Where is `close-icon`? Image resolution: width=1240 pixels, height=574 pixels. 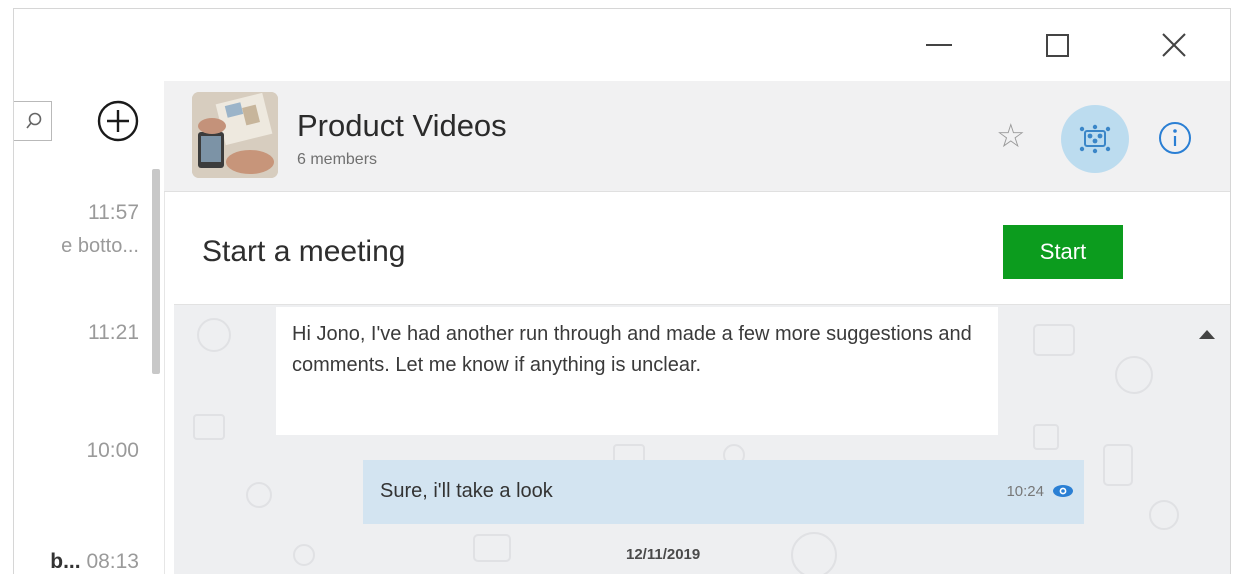 close-icon is located at coordinates (1174, 45).